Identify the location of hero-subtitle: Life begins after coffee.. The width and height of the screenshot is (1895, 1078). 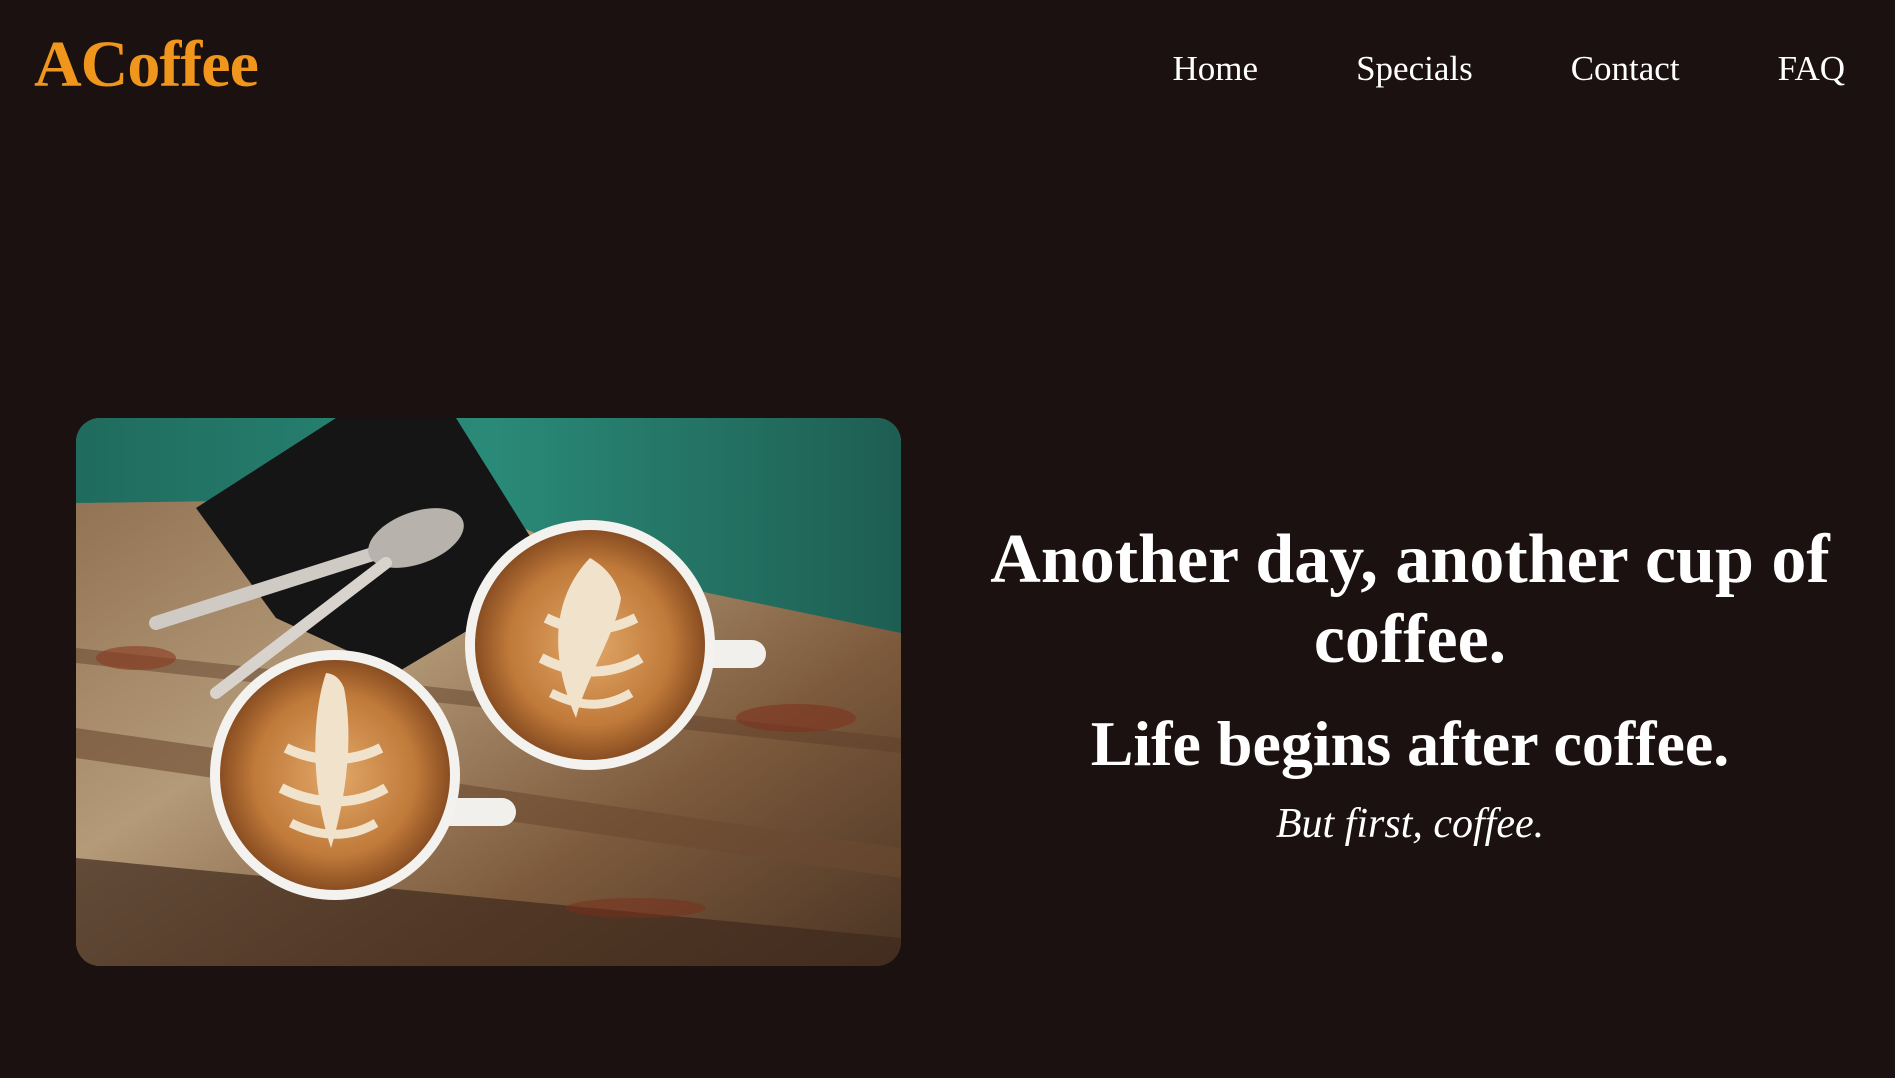
(1410, 743).